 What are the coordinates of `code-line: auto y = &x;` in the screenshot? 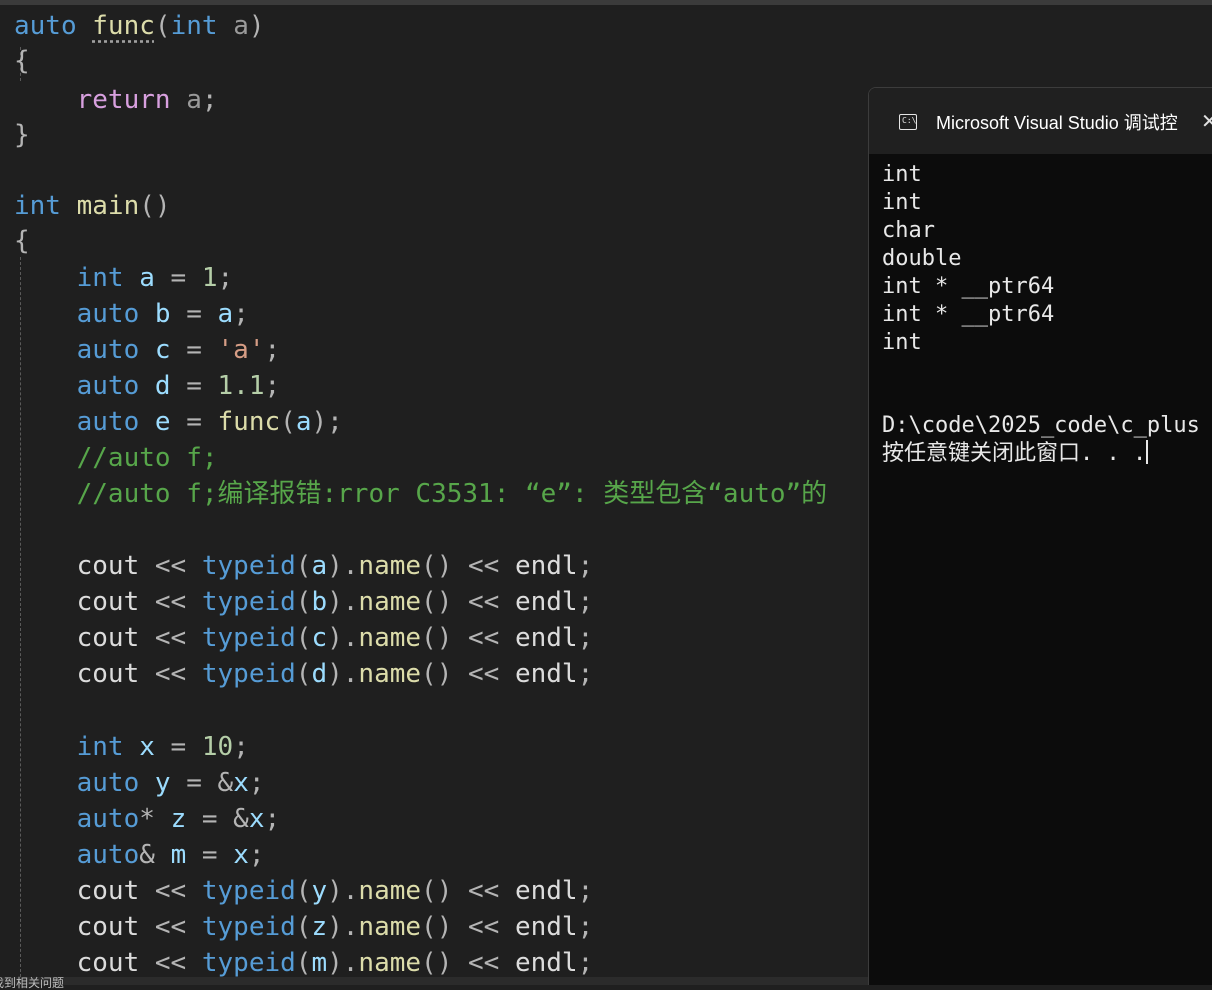 It's located at (139, 783).